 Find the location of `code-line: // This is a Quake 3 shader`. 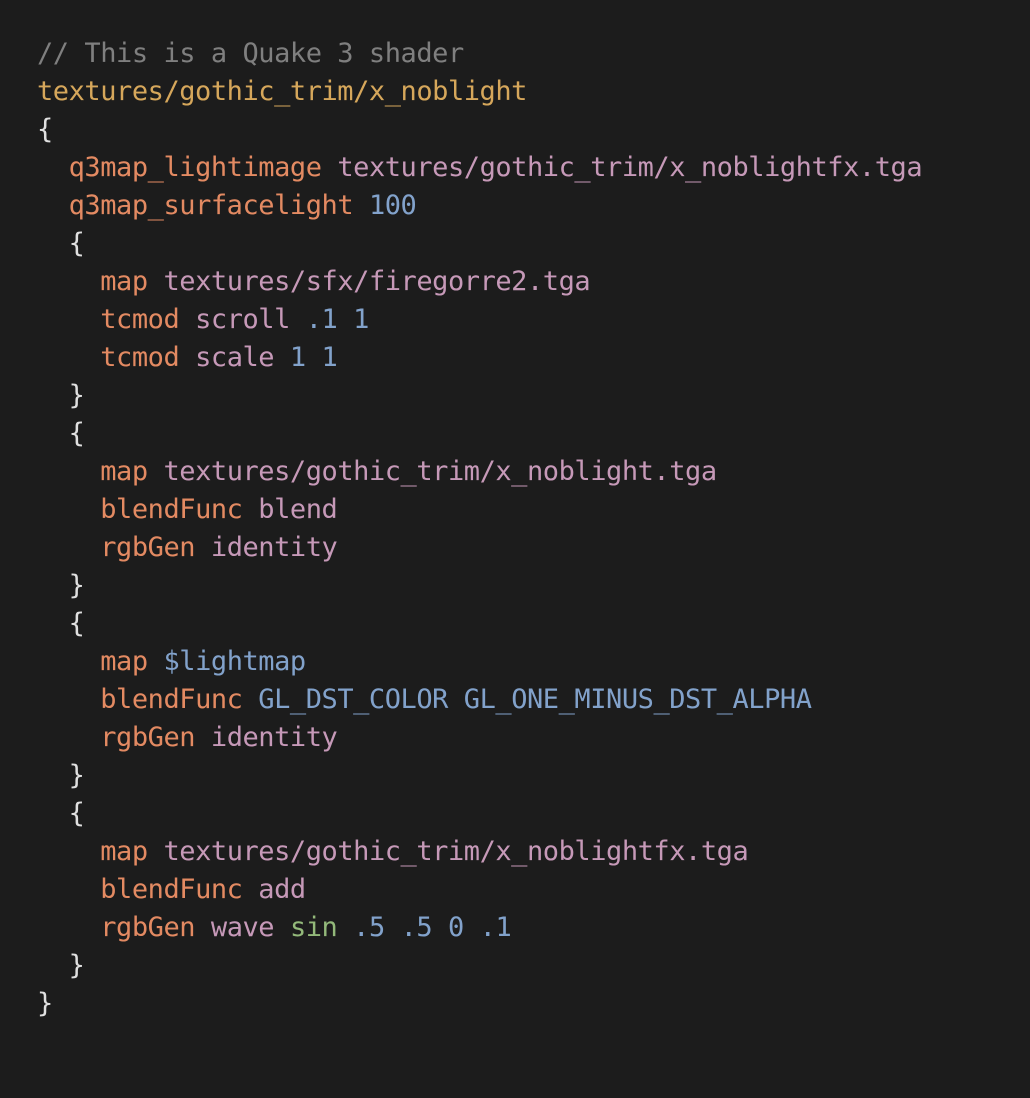

code-line: // This is a Quake 3 shader is located at coordinates (479, 54).